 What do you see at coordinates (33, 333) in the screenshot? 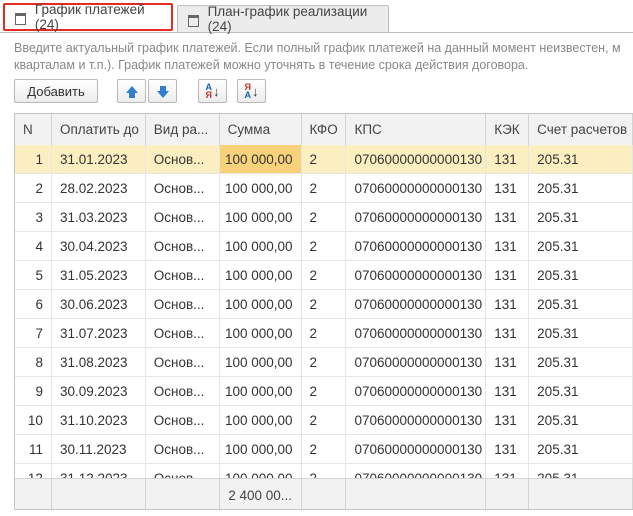
I see `cell-n: 7` at bounding box center [33, 333].